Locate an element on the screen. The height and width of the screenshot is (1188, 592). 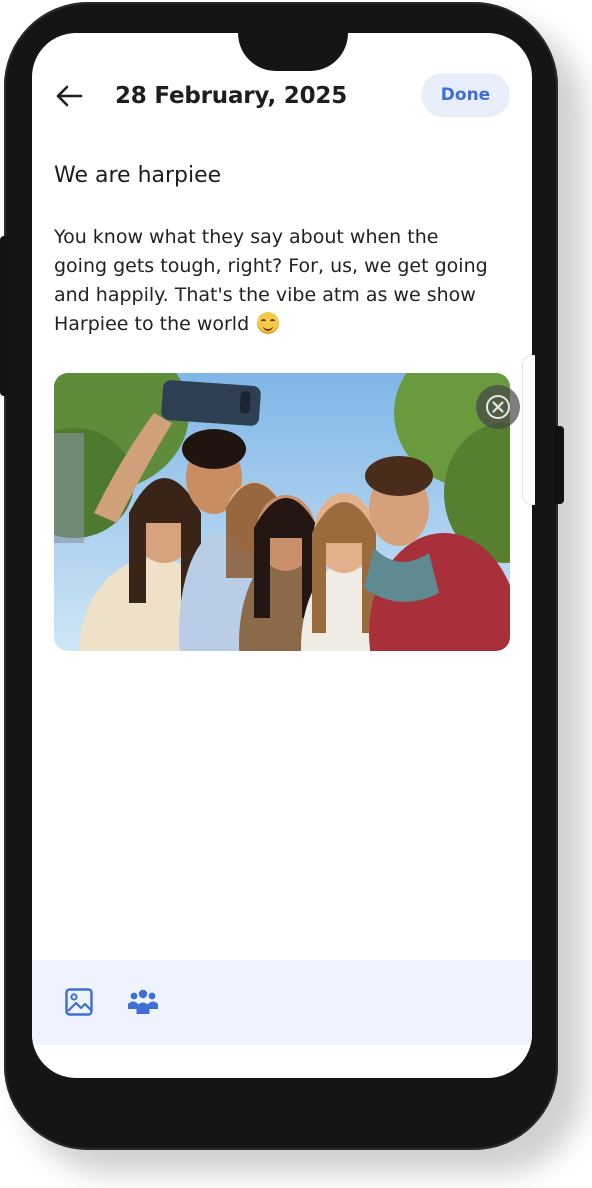
editor-toolbar is located at coordinates (282, 1002).